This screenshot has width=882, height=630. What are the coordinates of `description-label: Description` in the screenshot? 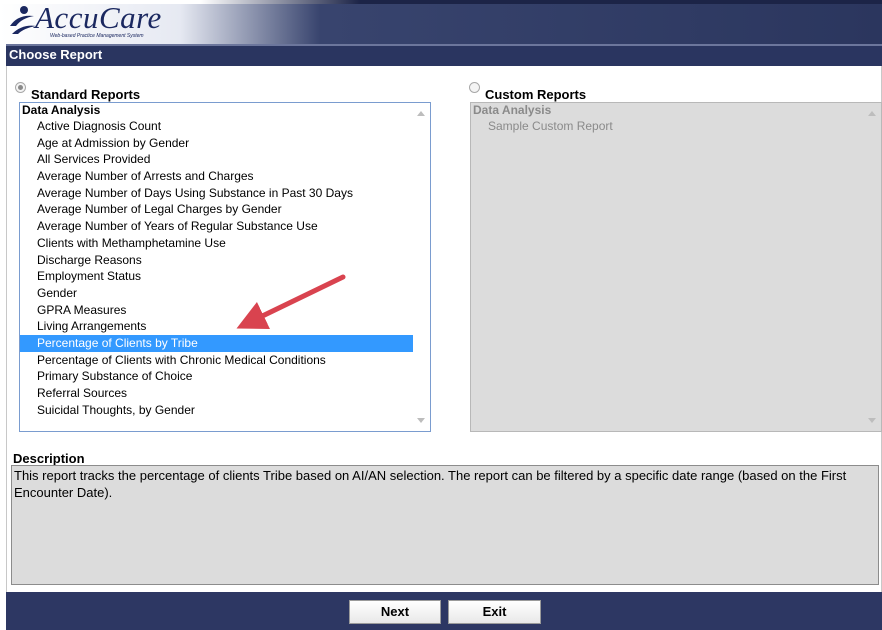 It's located at (49, 458).